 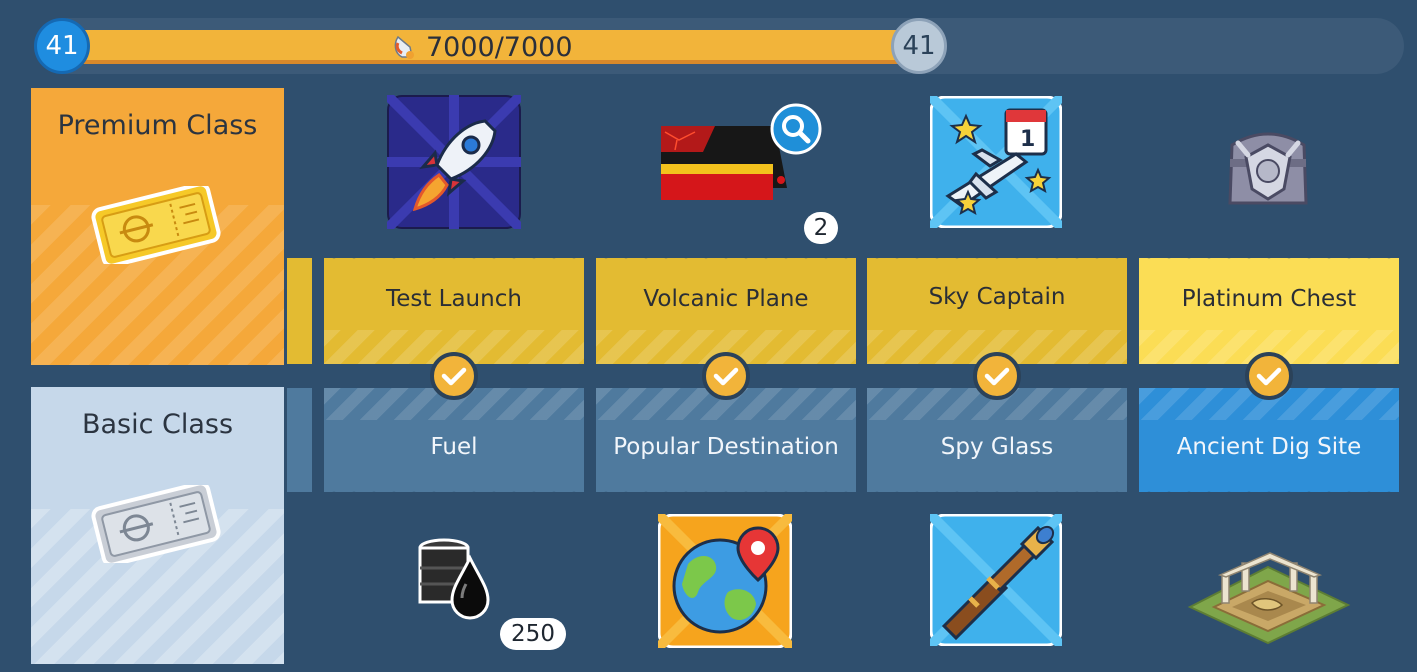 I want to click on progress-readout: 7000/7000, so click(x=480, y=47).